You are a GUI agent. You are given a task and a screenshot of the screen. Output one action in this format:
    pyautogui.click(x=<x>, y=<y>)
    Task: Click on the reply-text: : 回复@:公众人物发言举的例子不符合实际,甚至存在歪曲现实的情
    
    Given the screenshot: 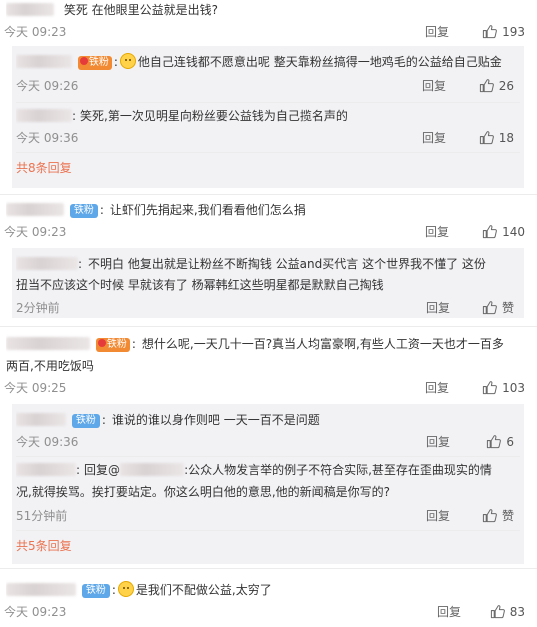 What is the action you would take?
    pyautogui.click(x=270, y=470)
    